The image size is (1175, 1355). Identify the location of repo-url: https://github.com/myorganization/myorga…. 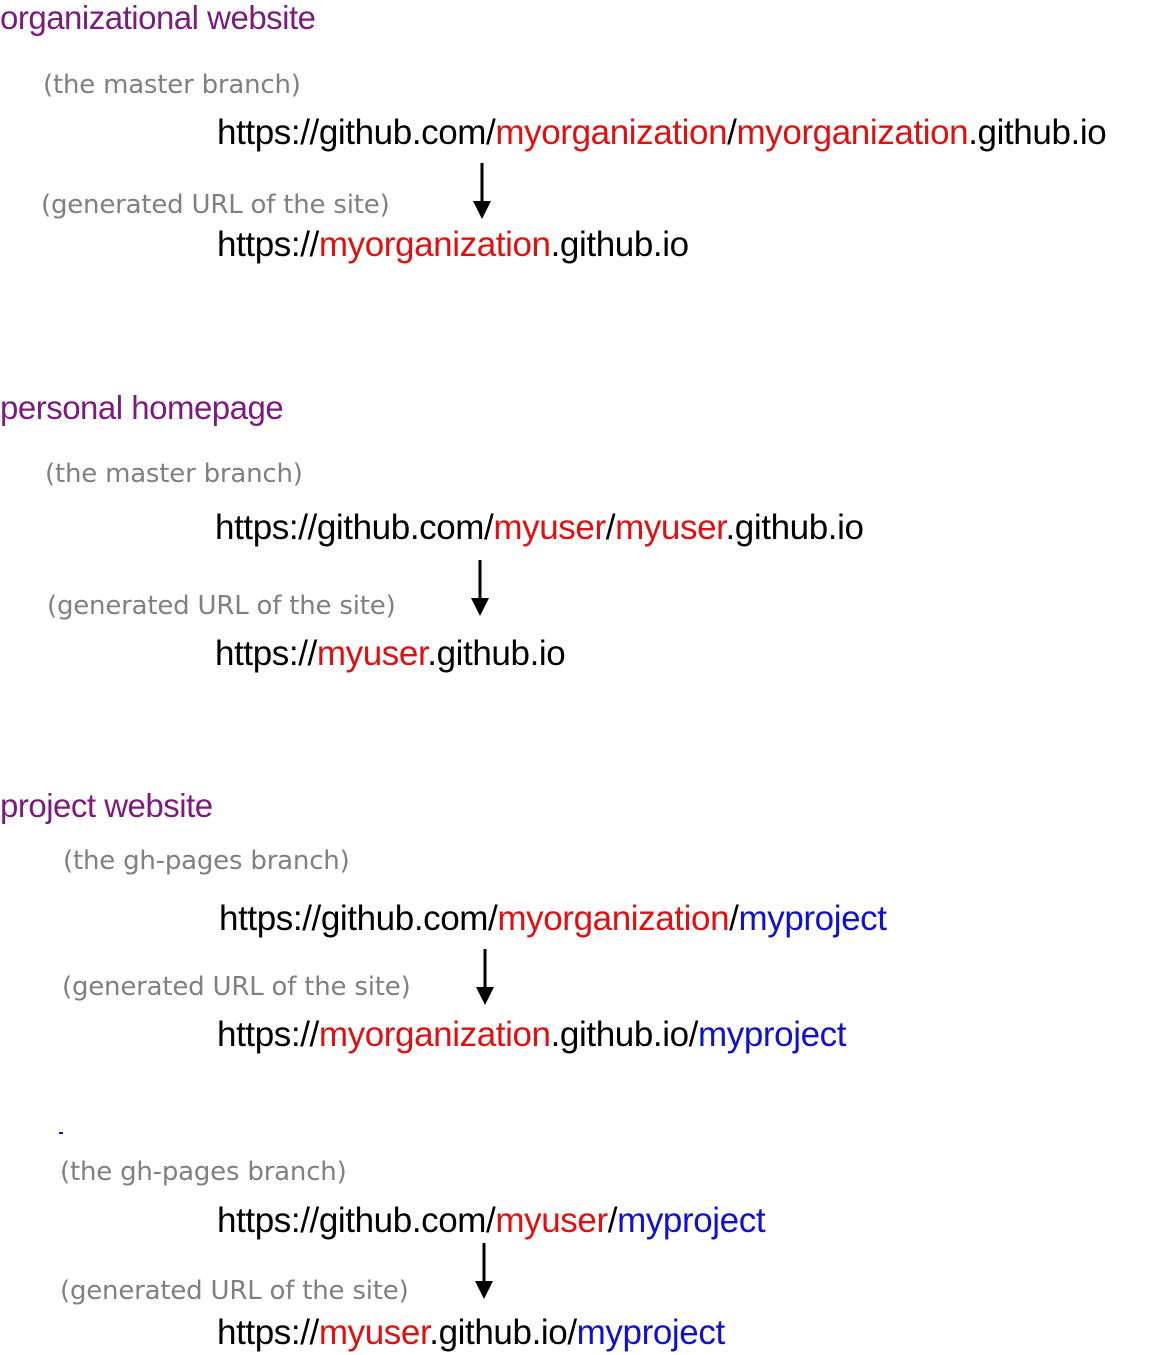
(662, 133).